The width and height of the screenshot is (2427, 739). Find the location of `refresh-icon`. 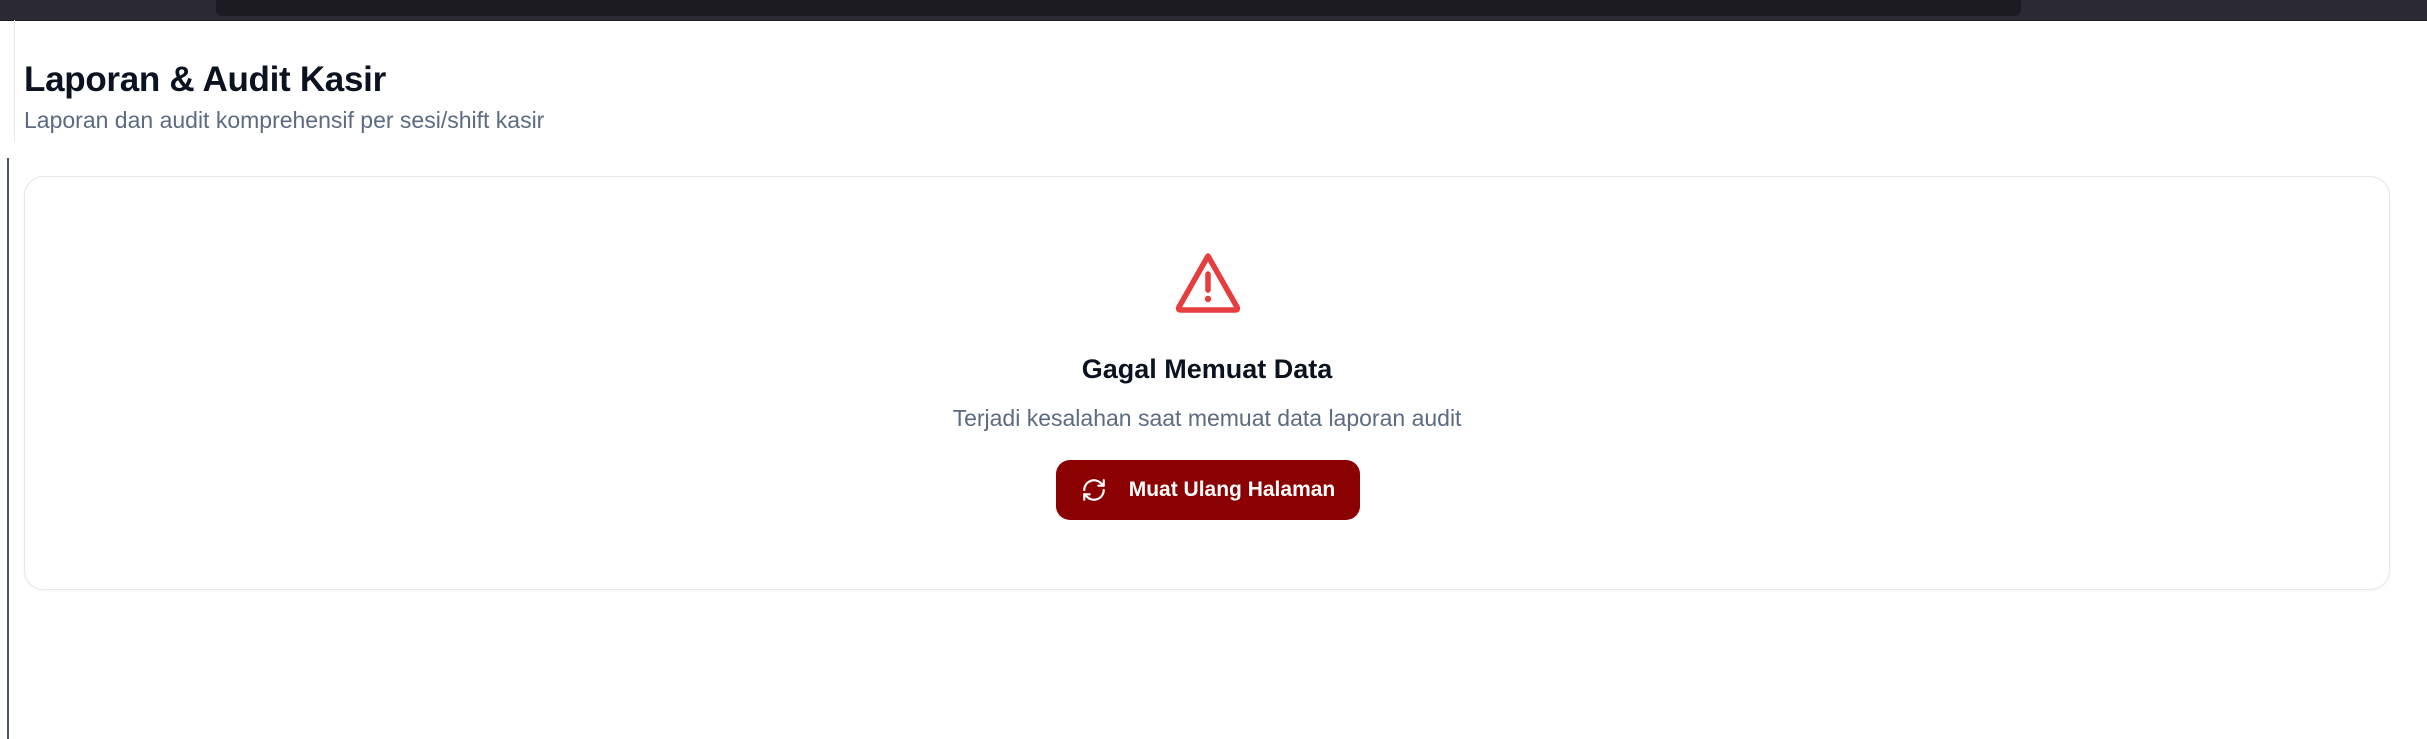

refresh-icon is located at coordinates (1093, 490).